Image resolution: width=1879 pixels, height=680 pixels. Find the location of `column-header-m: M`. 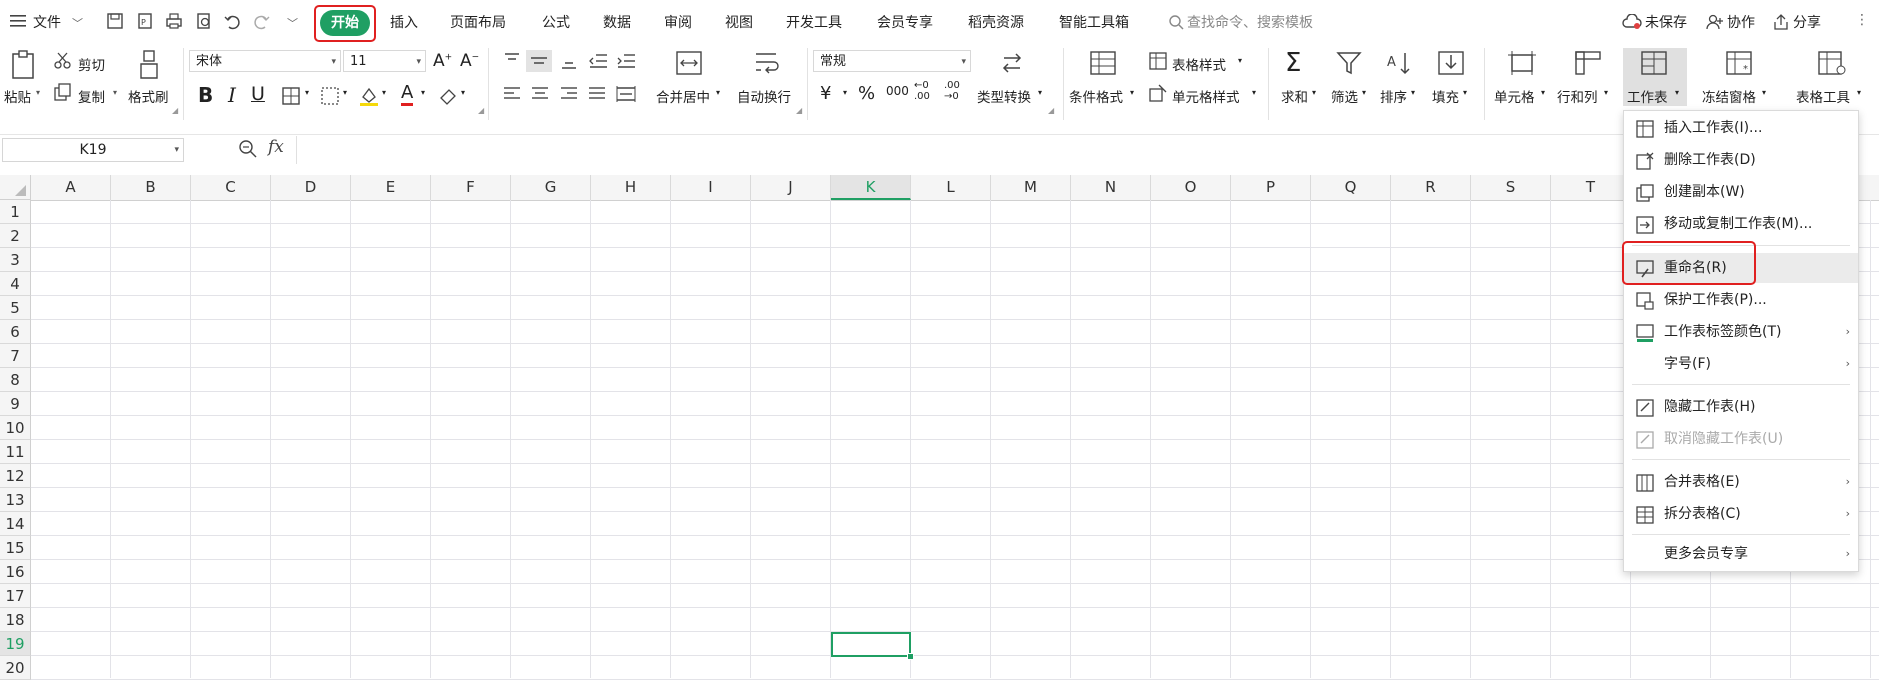

column-header-m: M is located at coordinates (1031, 187).